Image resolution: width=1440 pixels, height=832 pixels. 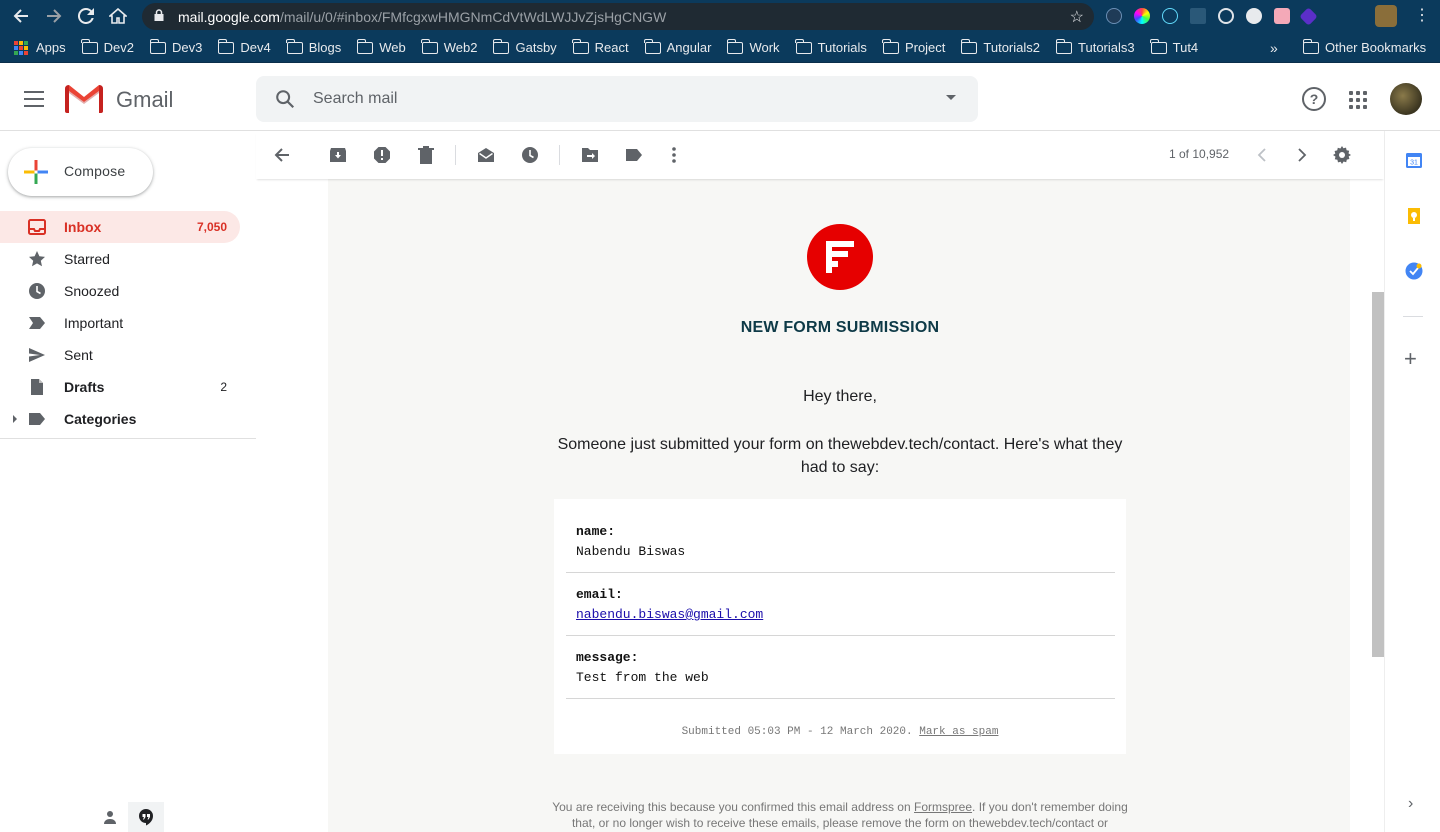 I want to click on bookmark-folder: Dev3, so click(x=175, y=46).